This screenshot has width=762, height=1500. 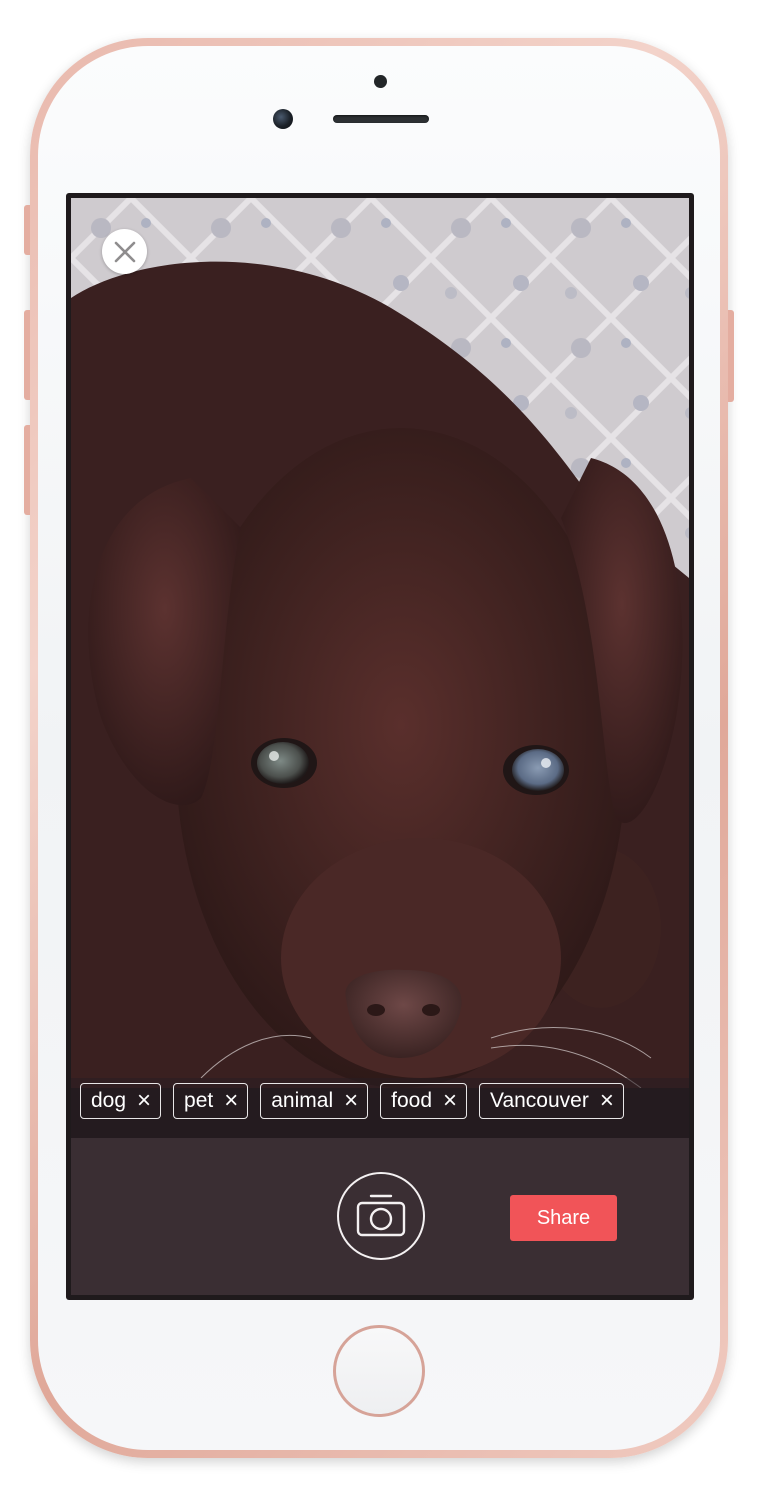 I want to click on tag-chip-pet: pet ×, so click(x=211, y=1101).